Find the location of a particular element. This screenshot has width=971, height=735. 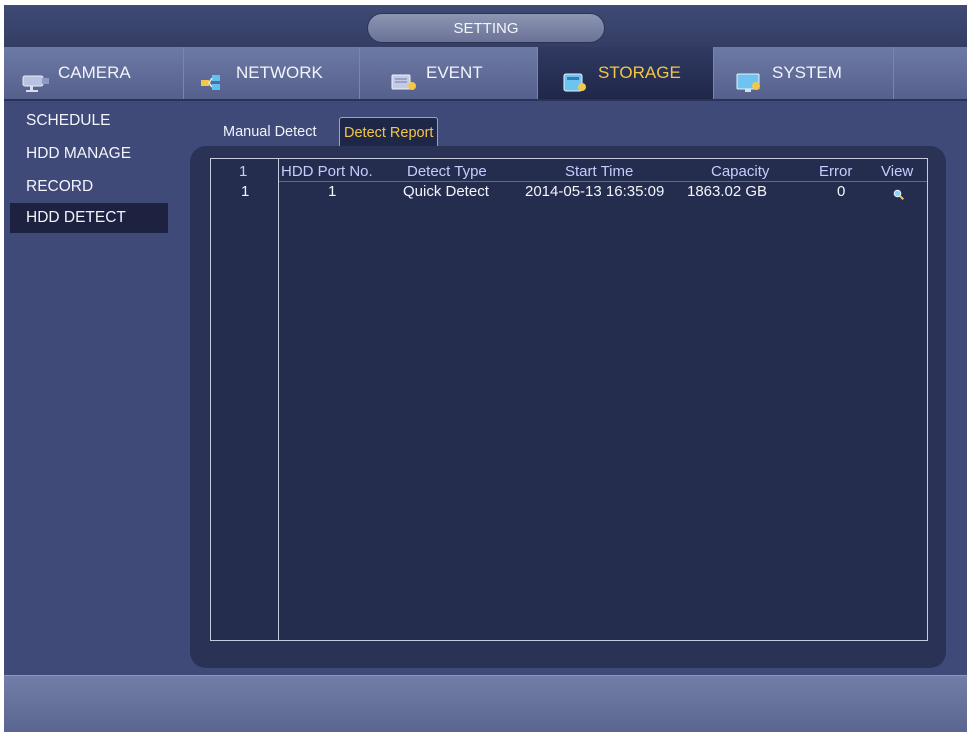

tab-event-label: EVENT is located at coordinates (454, 72).